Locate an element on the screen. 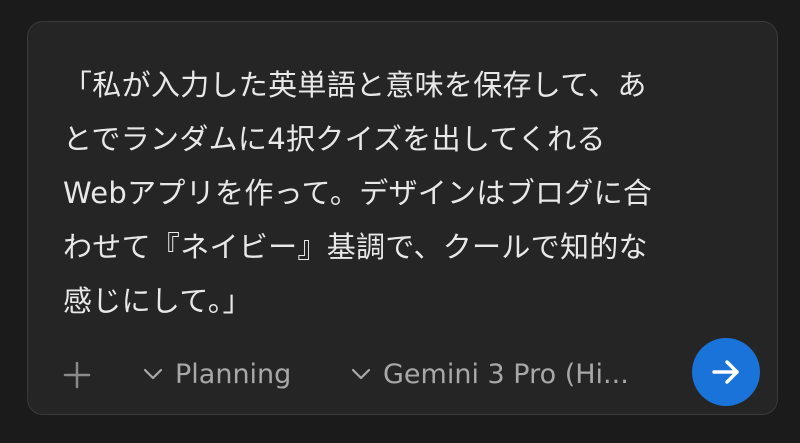  prompt-line-1: 「私が入力した英単語と意味を保存して、あ is located at coordinates (355, 85).